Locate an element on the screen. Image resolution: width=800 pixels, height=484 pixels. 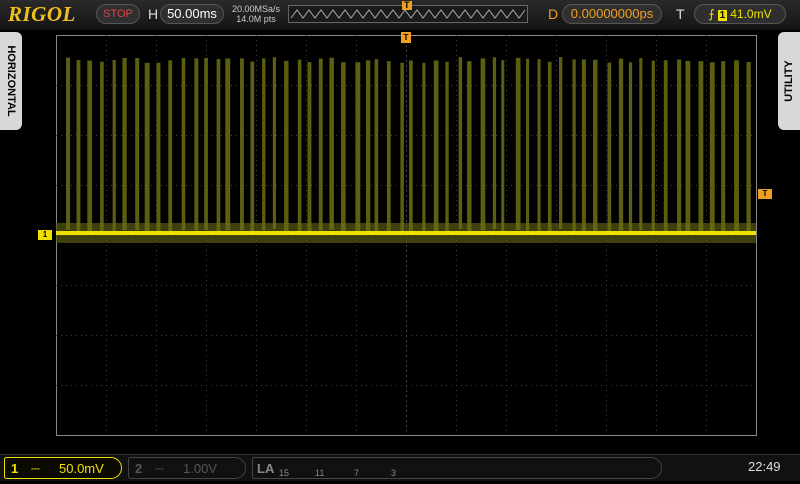
sample-rate: 20.00MSa/s is located at coordinates (256, 9).